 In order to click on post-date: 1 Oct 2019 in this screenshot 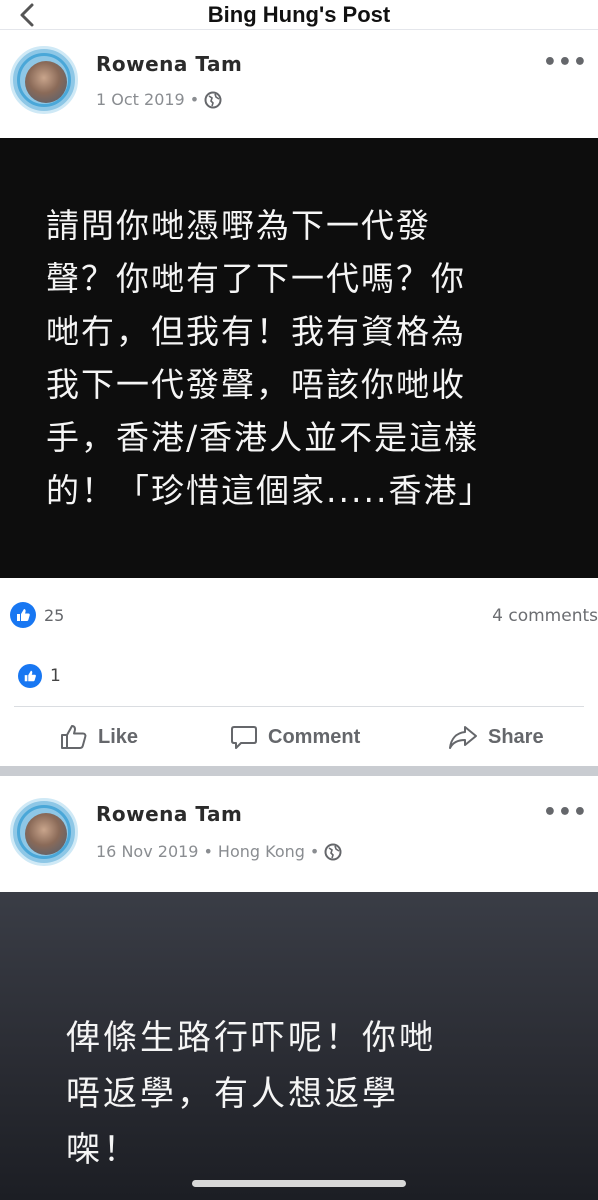, I will do `click(140, 99)`.